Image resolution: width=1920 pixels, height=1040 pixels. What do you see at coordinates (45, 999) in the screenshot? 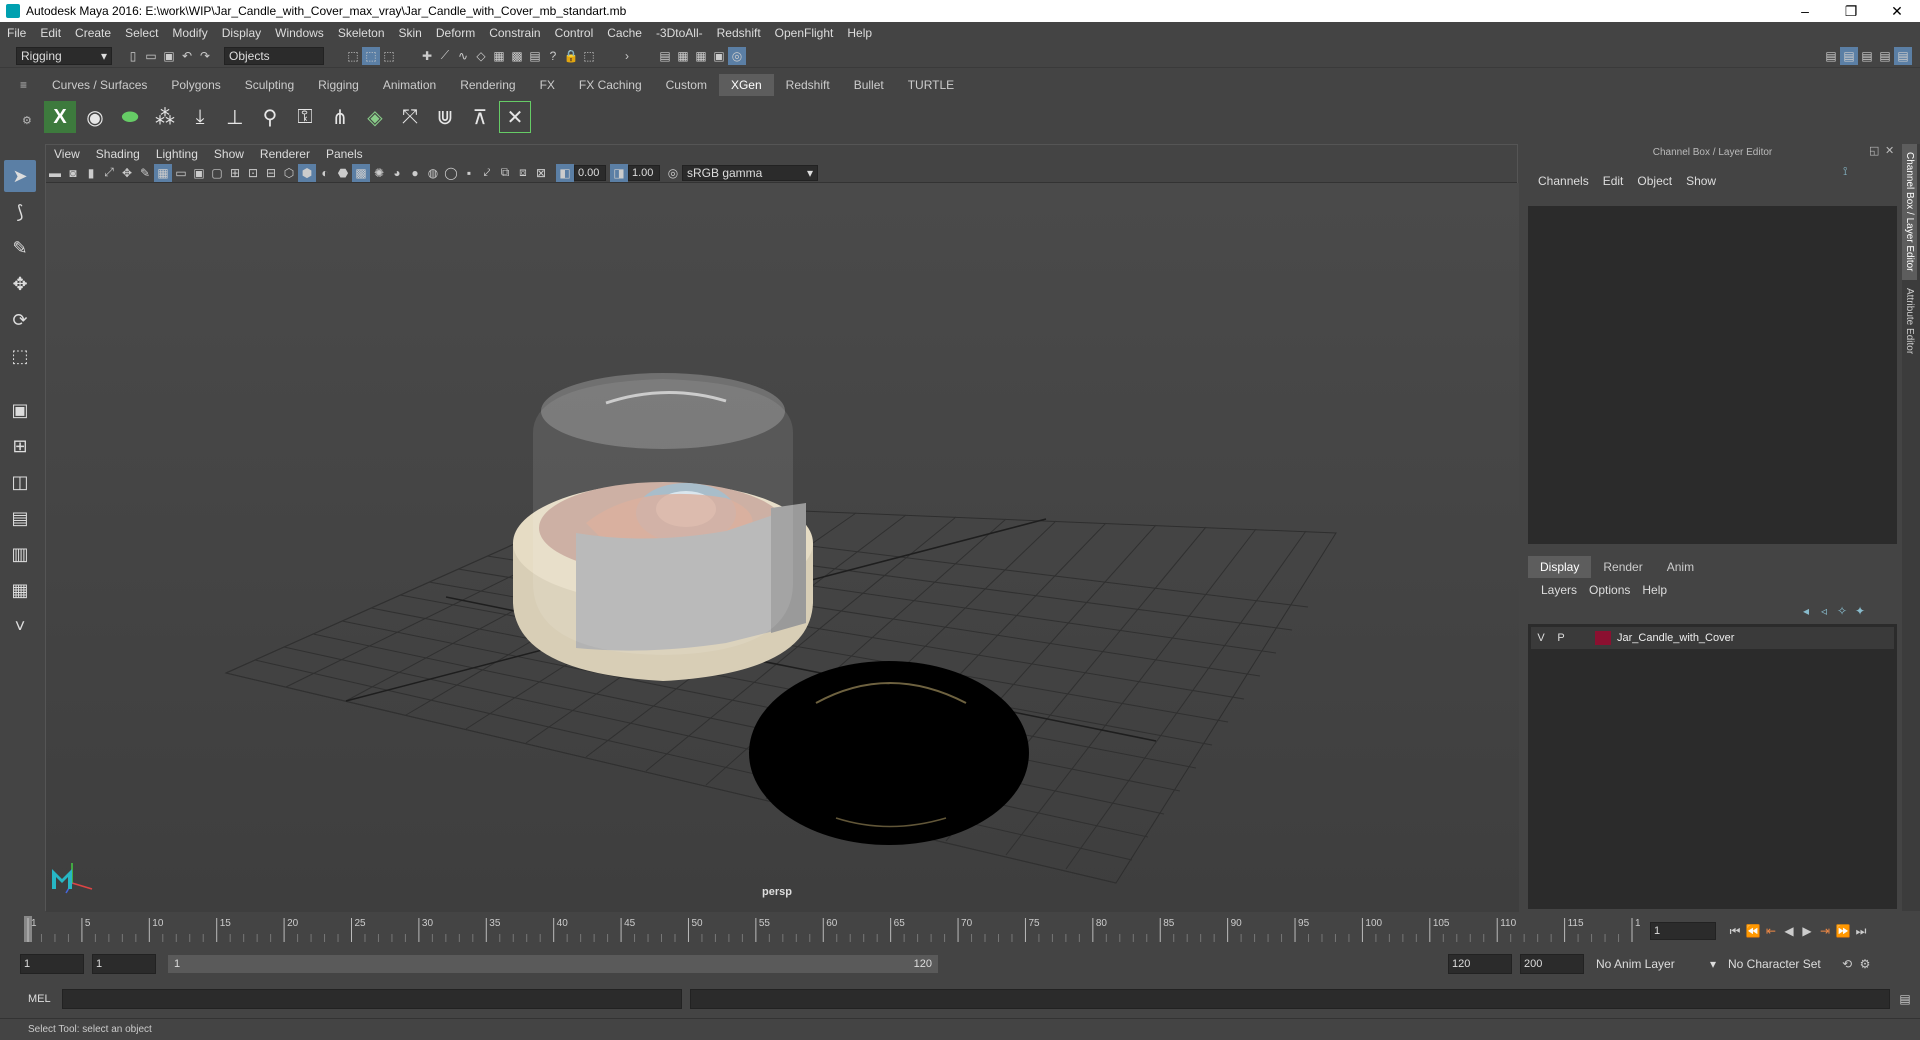
I see `command-language-label: MEL` at bounding box center [45, 999].